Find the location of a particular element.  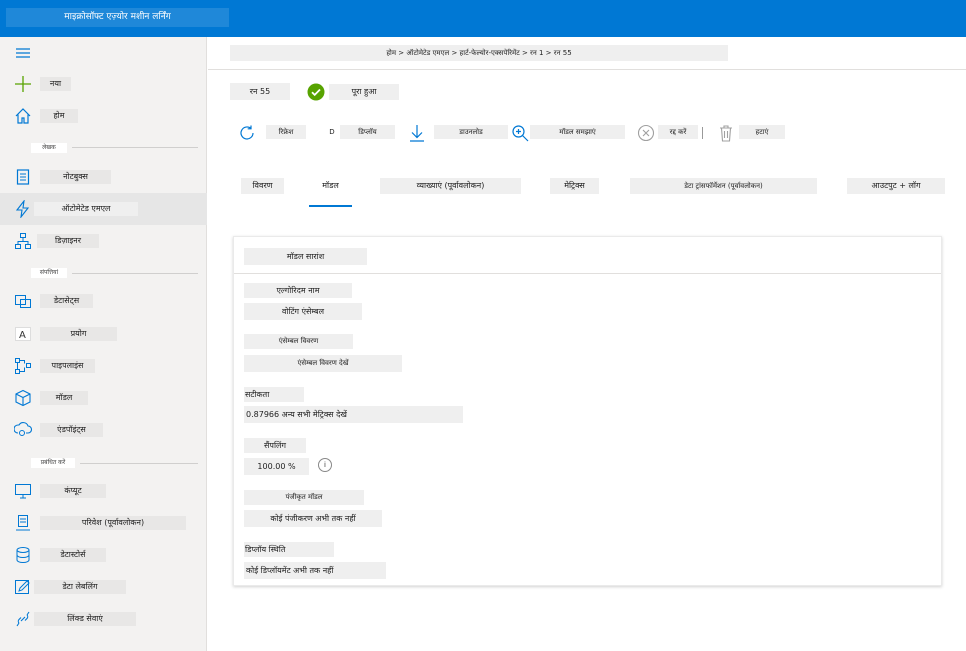

tab-details: विवरण is located at coordinates (262, 186).